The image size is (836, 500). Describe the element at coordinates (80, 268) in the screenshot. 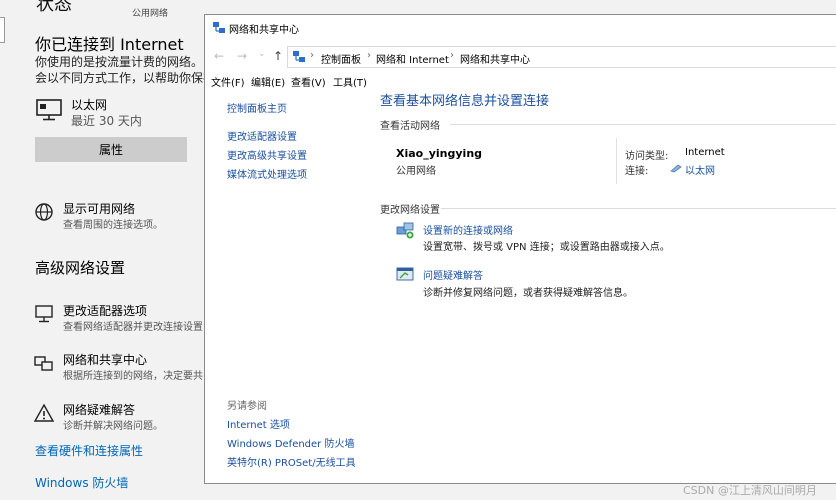

I see `advanced-settings-heading: 高级网络设置` at that location.